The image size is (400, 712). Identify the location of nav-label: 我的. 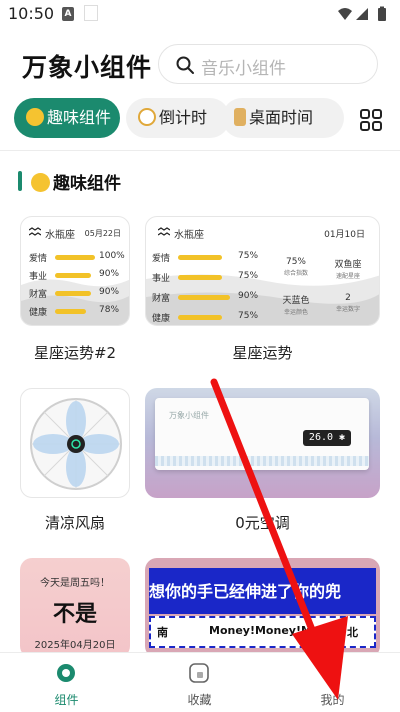
(332, 700).